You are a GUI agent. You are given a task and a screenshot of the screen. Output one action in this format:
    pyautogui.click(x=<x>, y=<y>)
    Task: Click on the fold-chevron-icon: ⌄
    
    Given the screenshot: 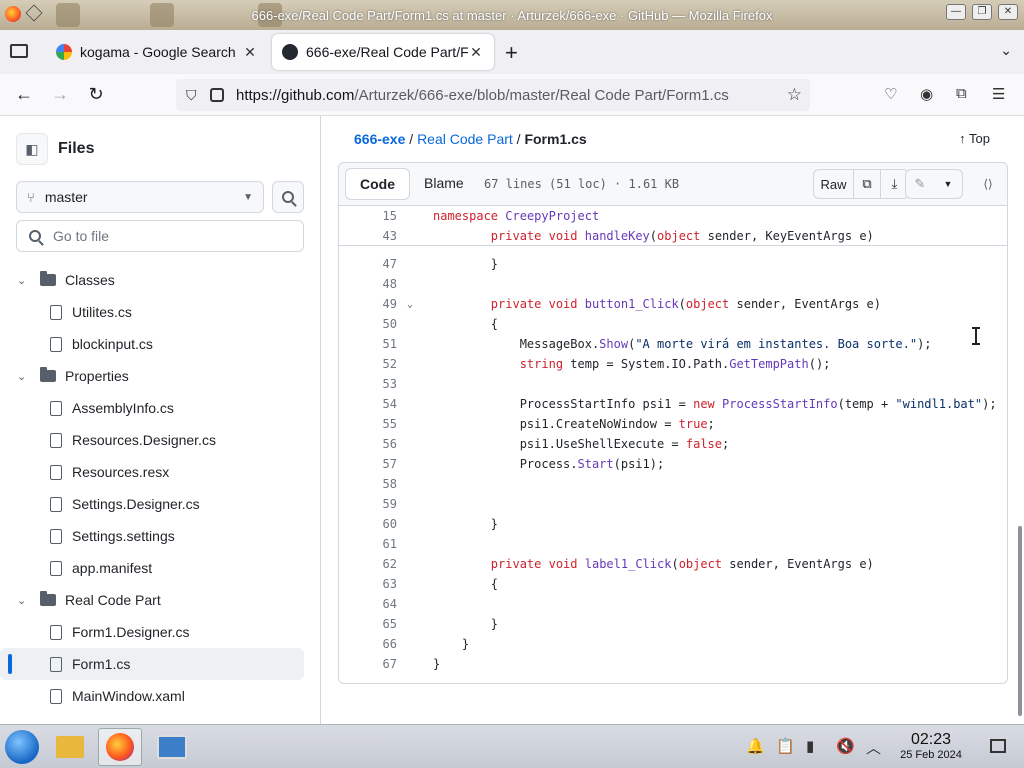 What is the action you would take?
    pyautogui.click(x=410, y=304)
    